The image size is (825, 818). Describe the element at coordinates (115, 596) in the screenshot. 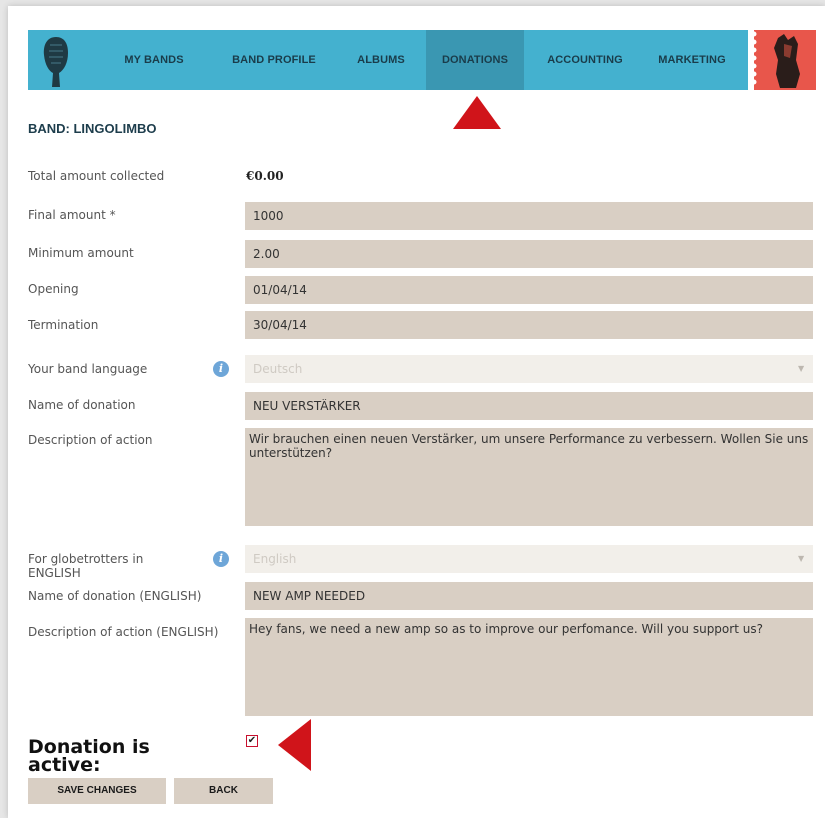

I see `donation-name-en-label: Name of donation (ENGLISH)` at that location.